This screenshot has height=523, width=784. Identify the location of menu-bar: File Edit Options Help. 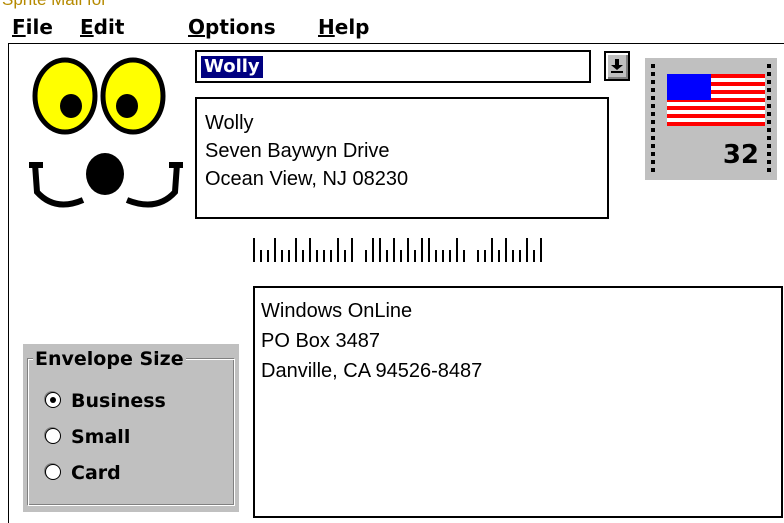
(396, 28).